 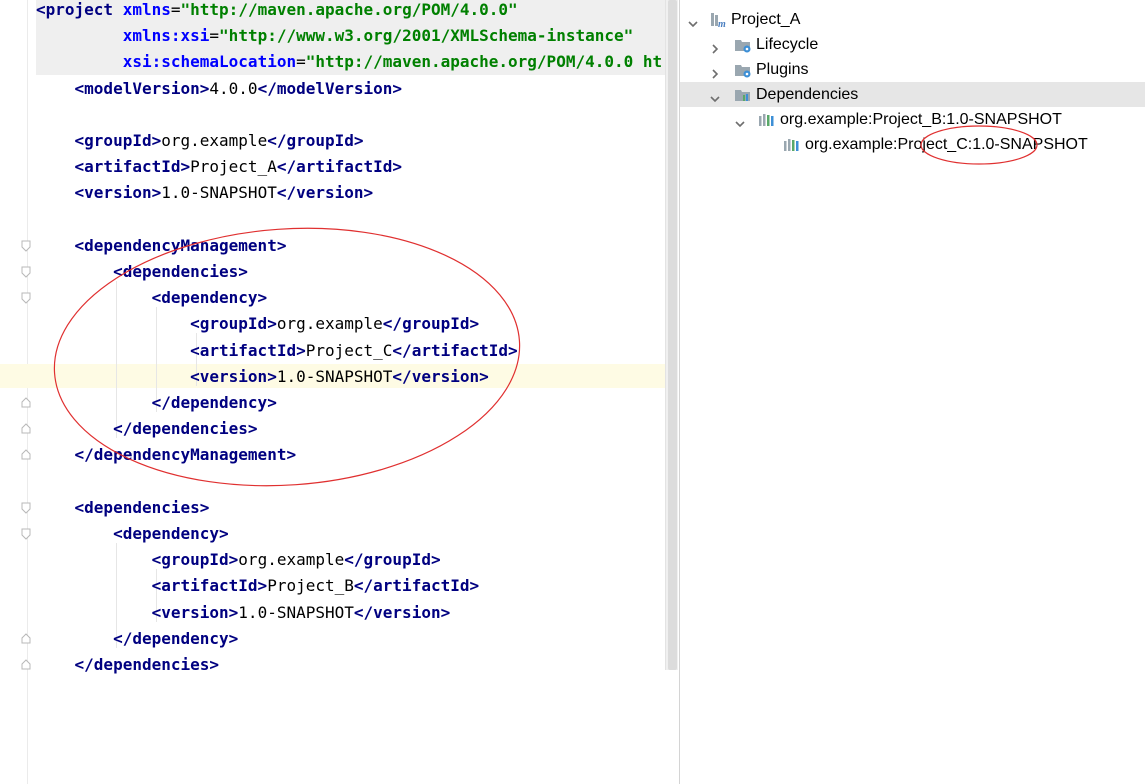 I want to click on editor-gutter, so click(x=15, y=392).